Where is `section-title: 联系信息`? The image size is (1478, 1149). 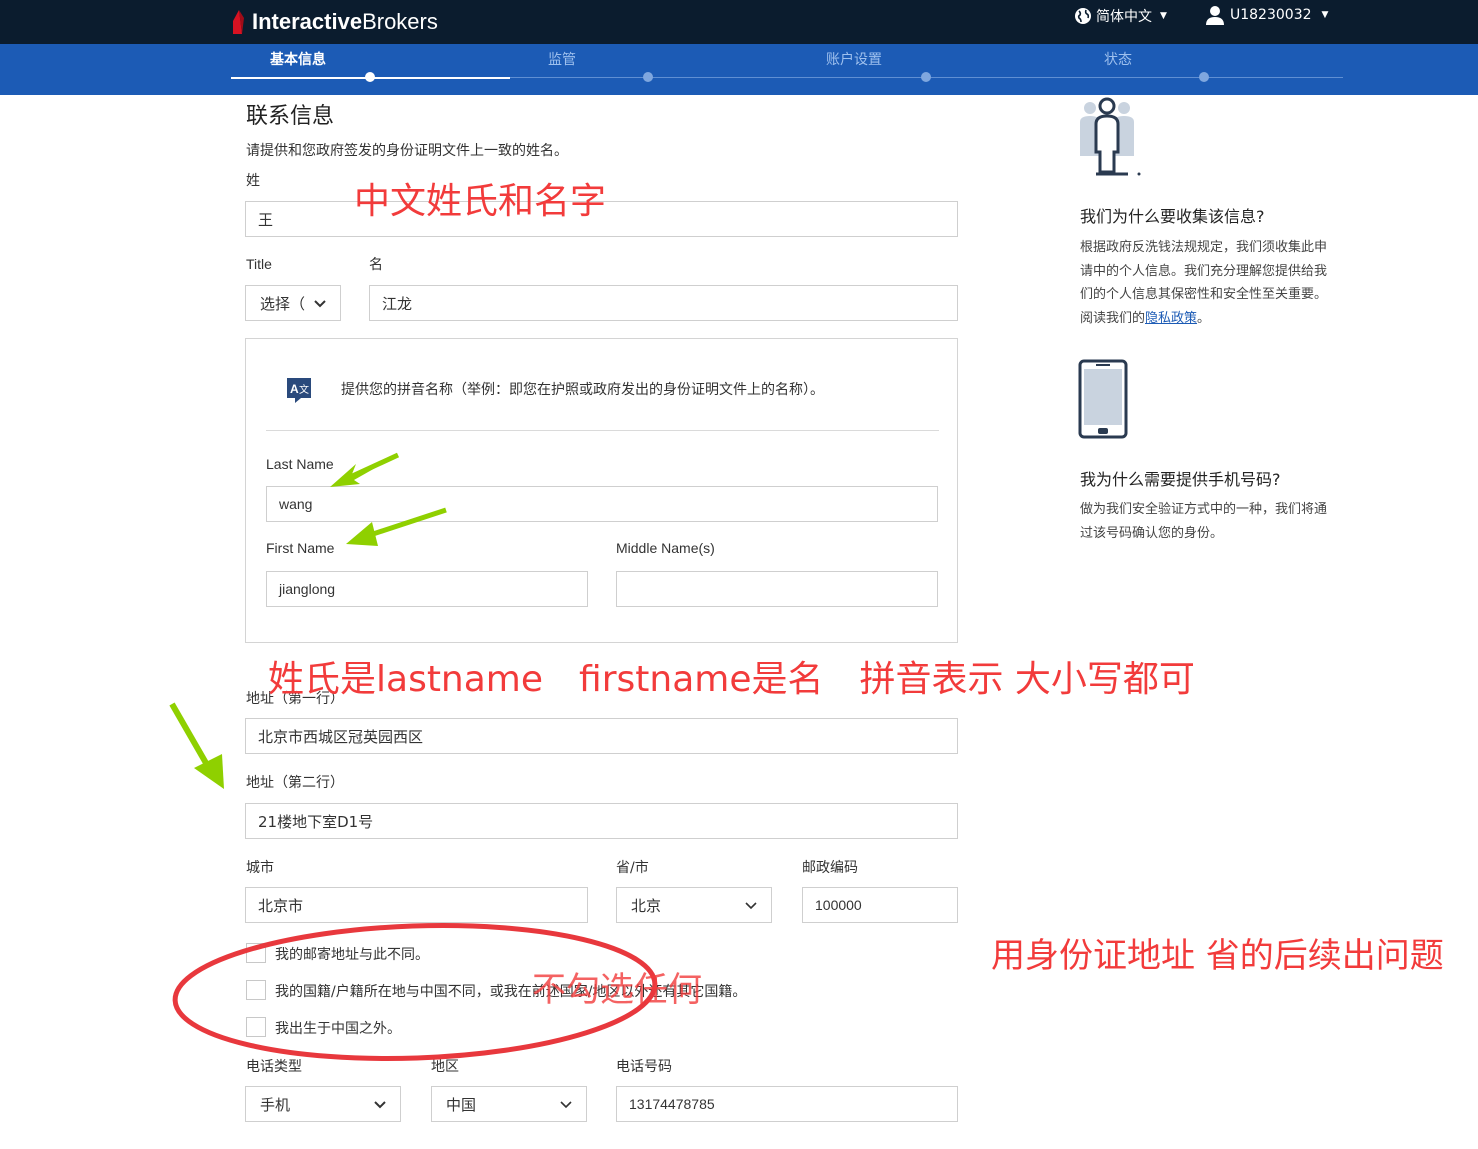
section-title: 联系信息 is located at coordinates (290, 116).